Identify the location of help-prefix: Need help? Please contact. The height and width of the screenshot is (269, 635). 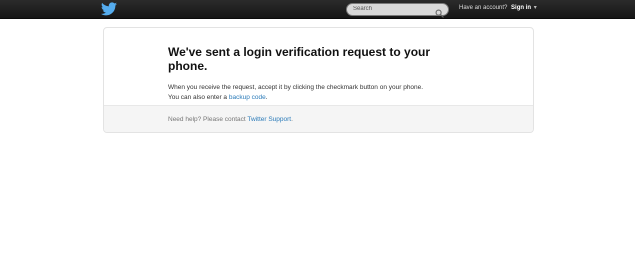
(208, 119).